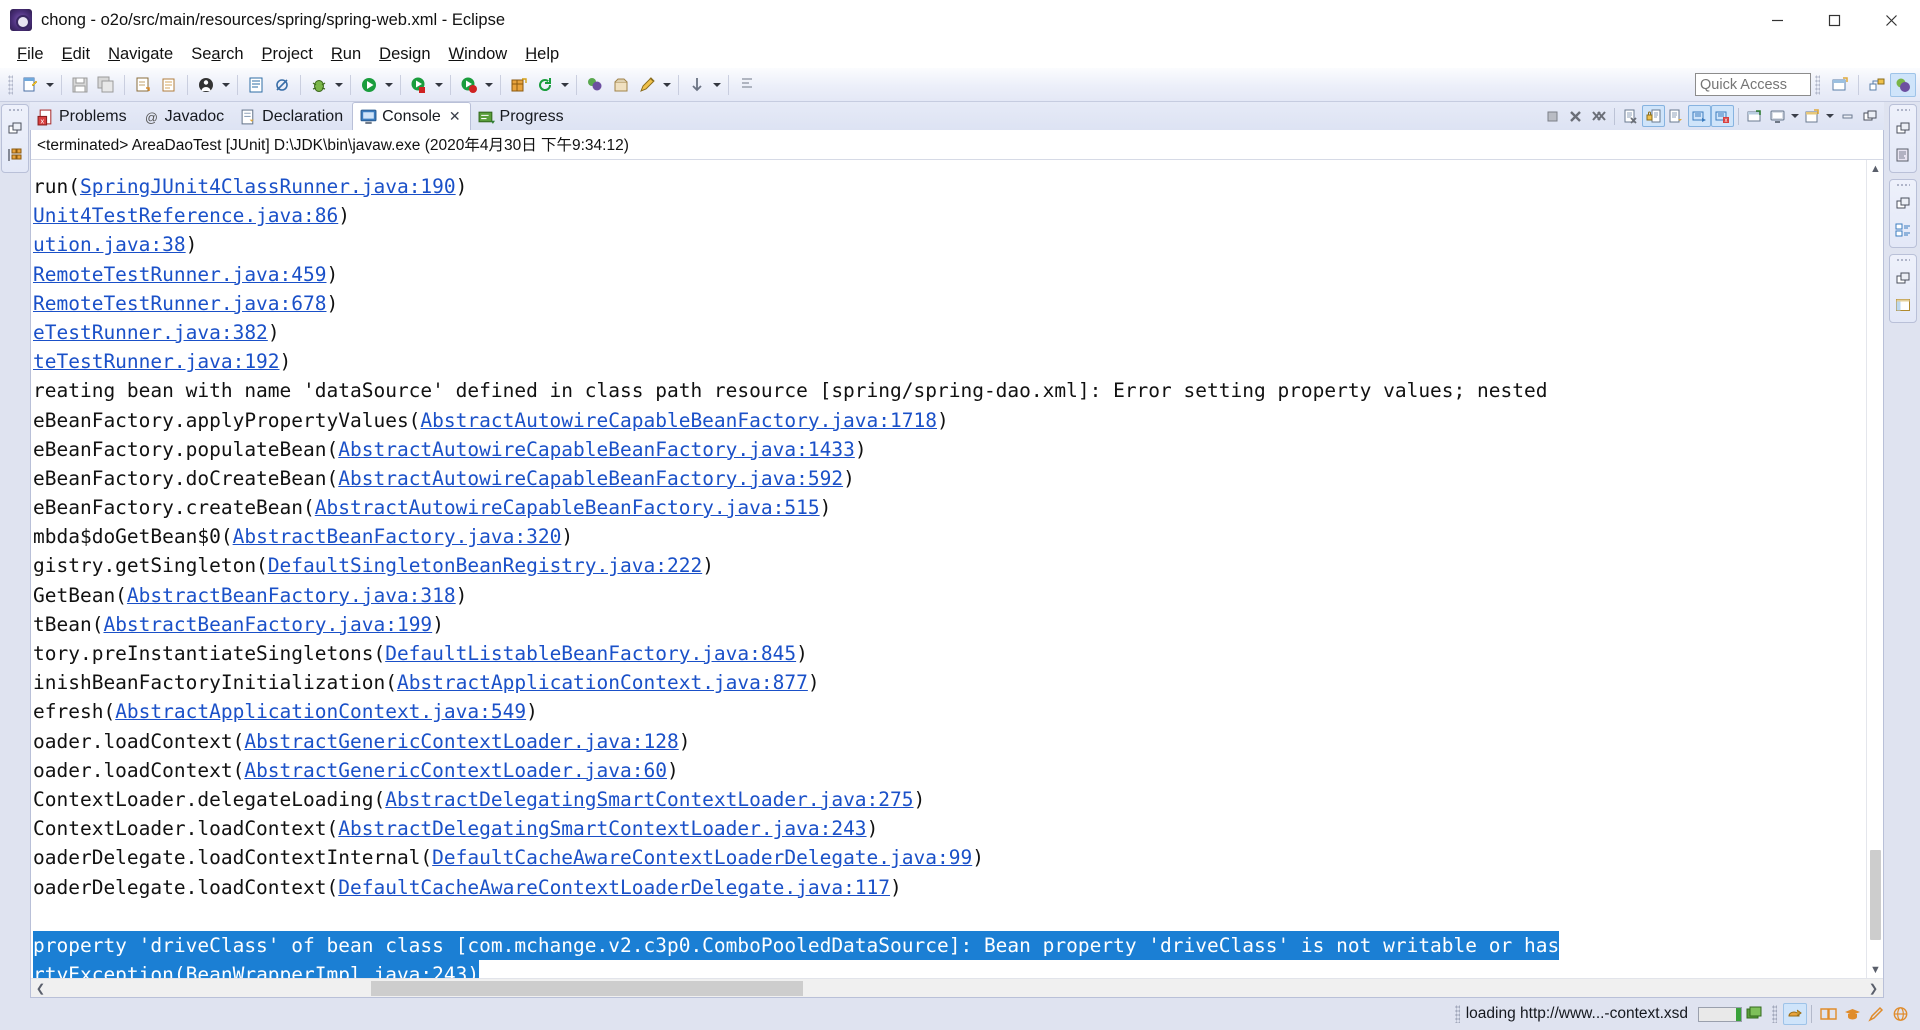  I want to click on horizontal-scroll-thumb, so click(587, 988).